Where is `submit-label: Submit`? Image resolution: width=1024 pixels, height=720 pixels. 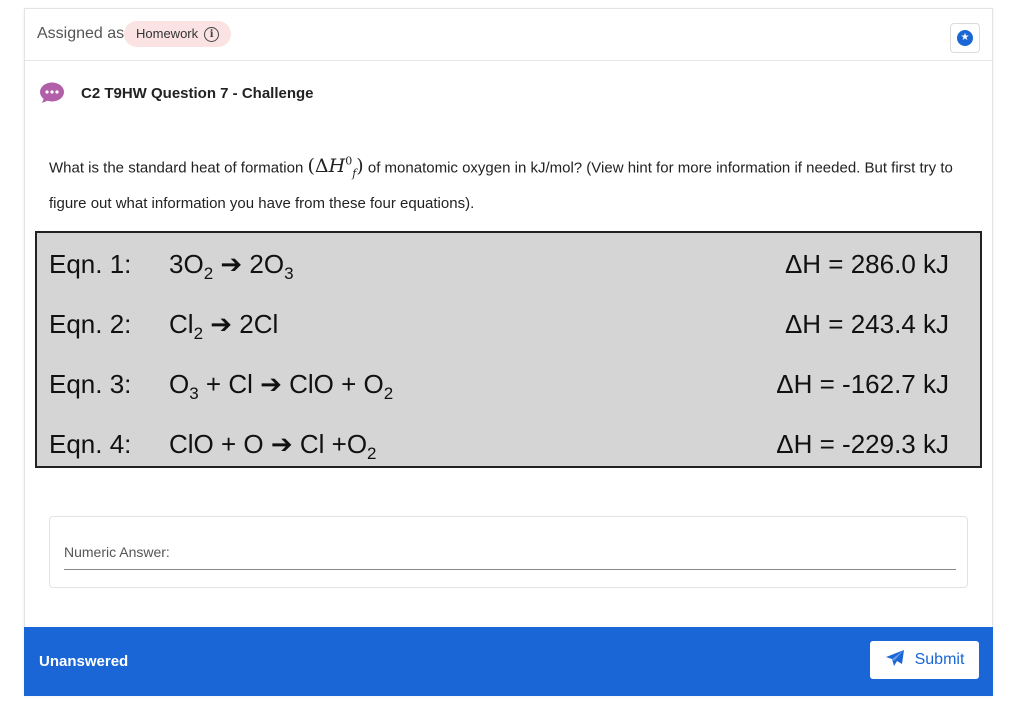
submit-label: Submit is located at coordinates (939, 659).